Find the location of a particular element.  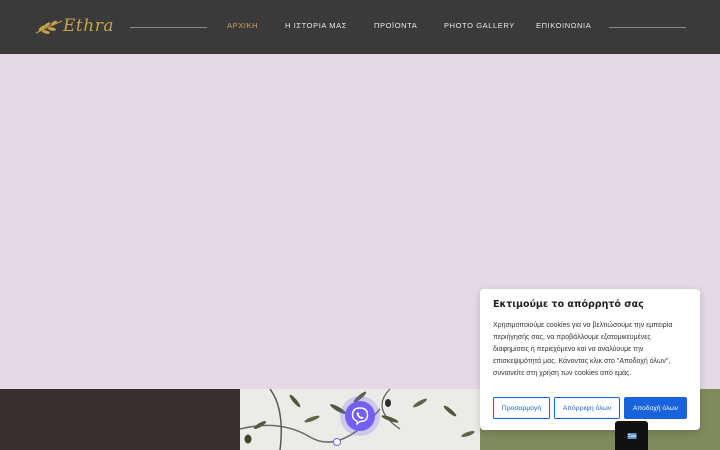

cookie-reject-all-button: Απόρριψη όλων is located at coordinates (587, 408).